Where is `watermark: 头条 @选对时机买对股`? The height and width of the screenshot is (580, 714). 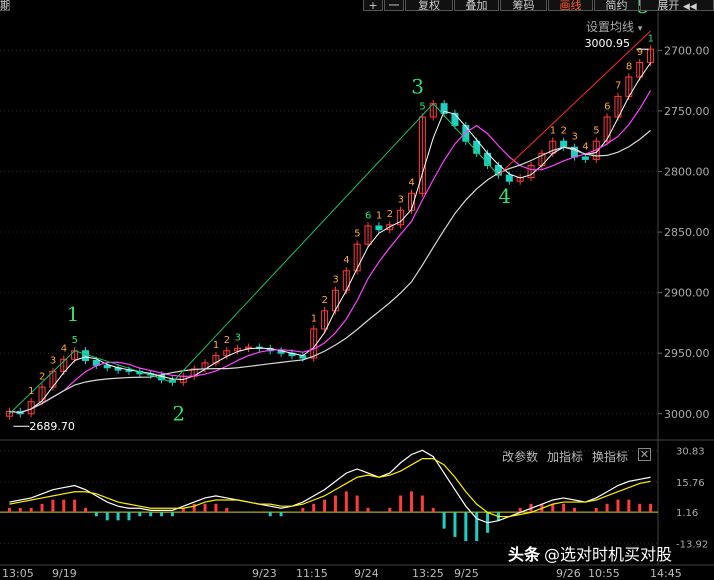 watermark: 头条 @选对时机买对股 is located at coordinates (590, 555).